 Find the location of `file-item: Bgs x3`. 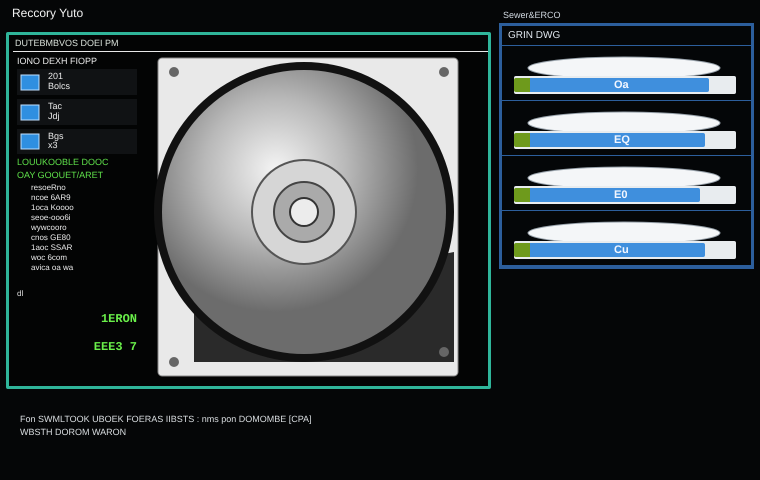

file-item: Bgs x3 is located at coordinates (77, 141).